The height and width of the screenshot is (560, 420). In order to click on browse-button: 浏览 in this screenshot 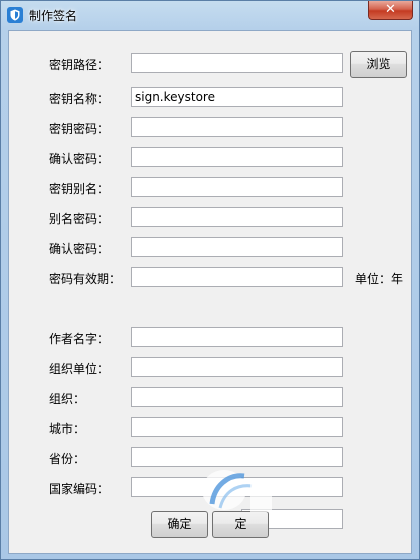, I will do `click(378, 64)`.